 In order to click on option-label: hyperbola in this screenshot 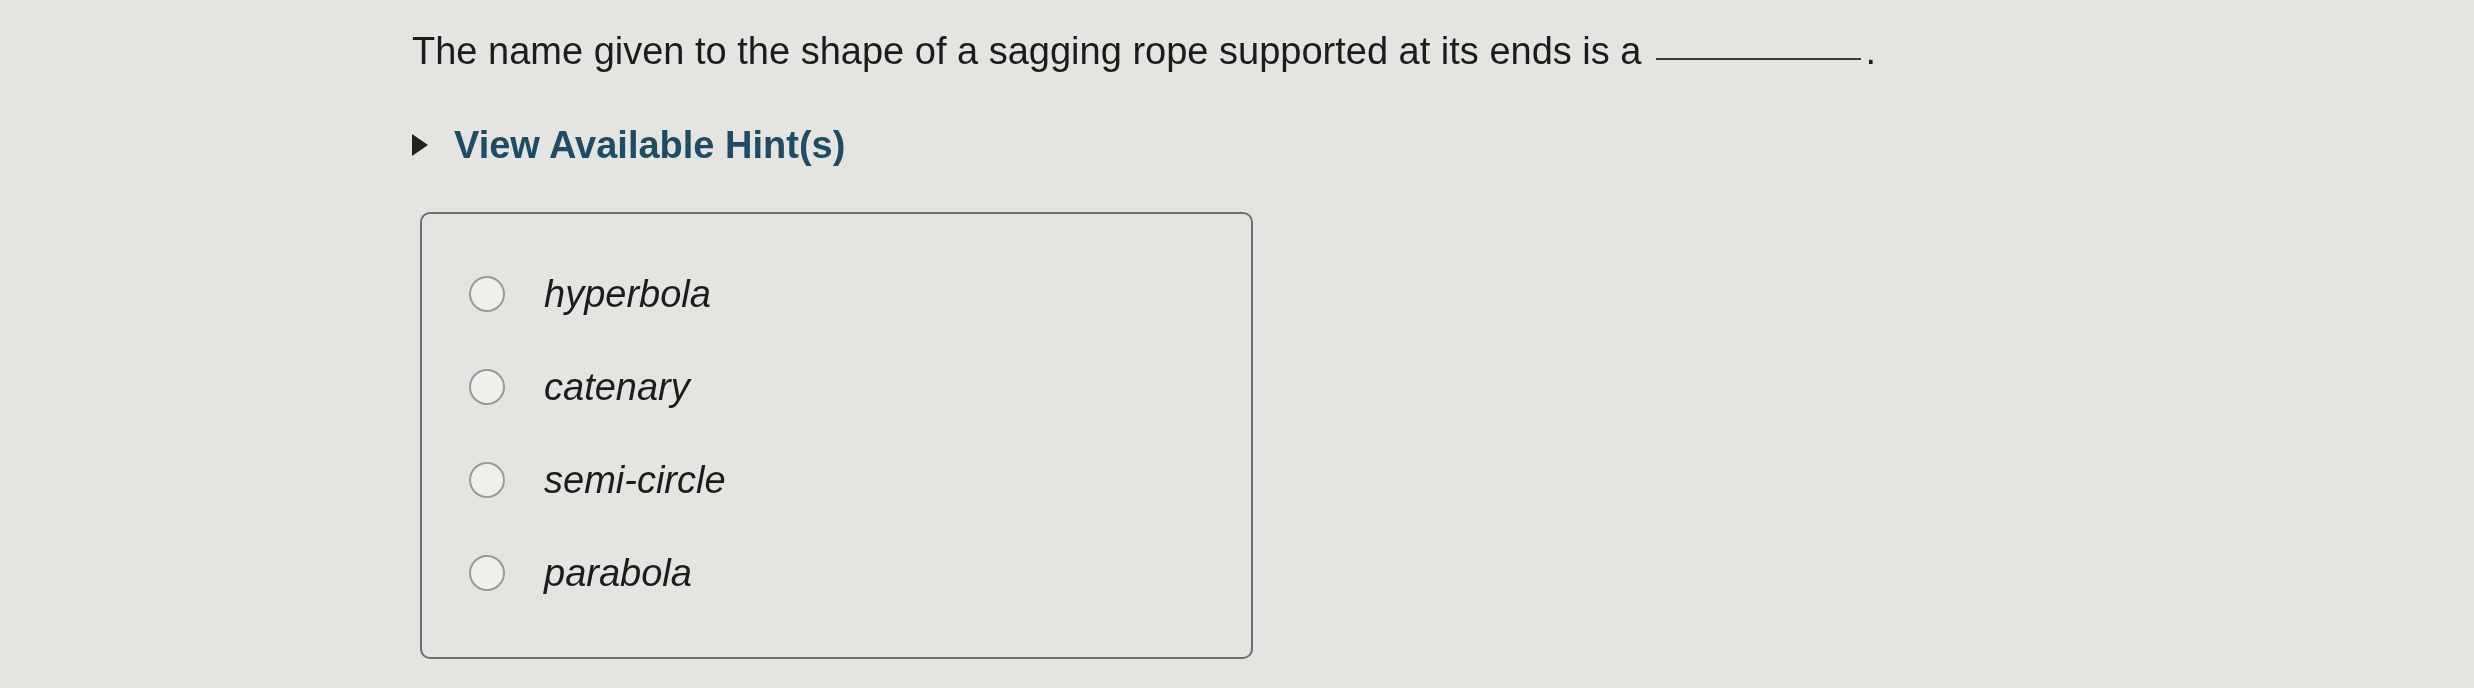, I will do `click(627, 293)`.